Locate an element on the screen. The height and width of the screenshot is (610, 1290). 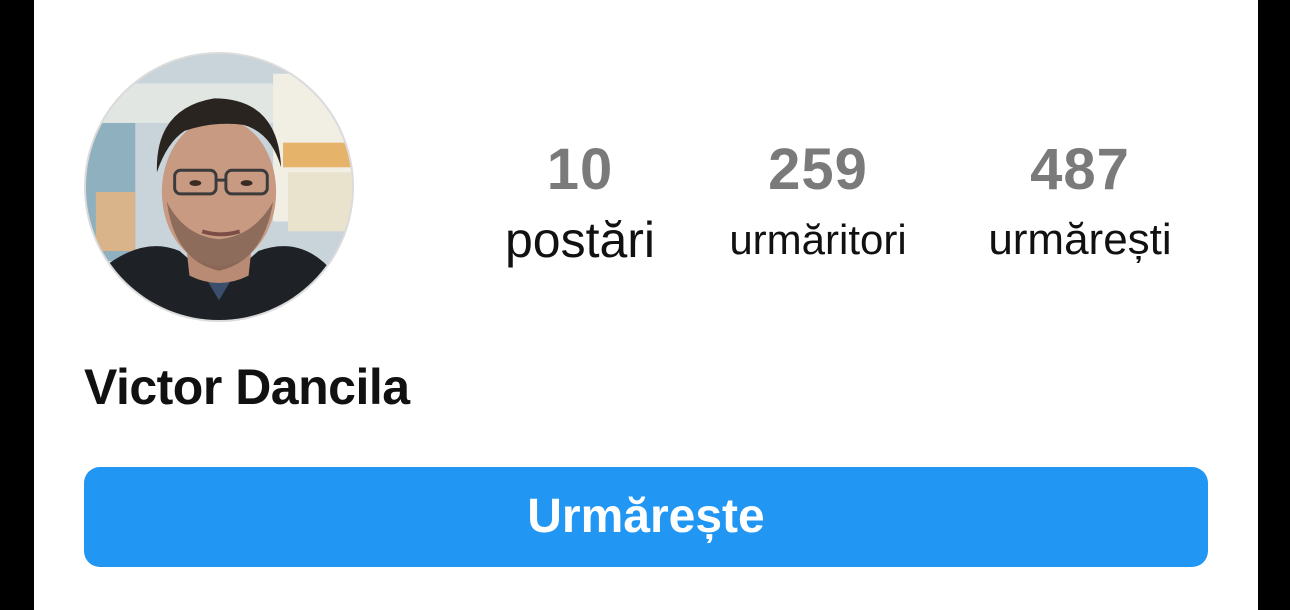
following-label: urmărești is located at coordinates (1080, 239).